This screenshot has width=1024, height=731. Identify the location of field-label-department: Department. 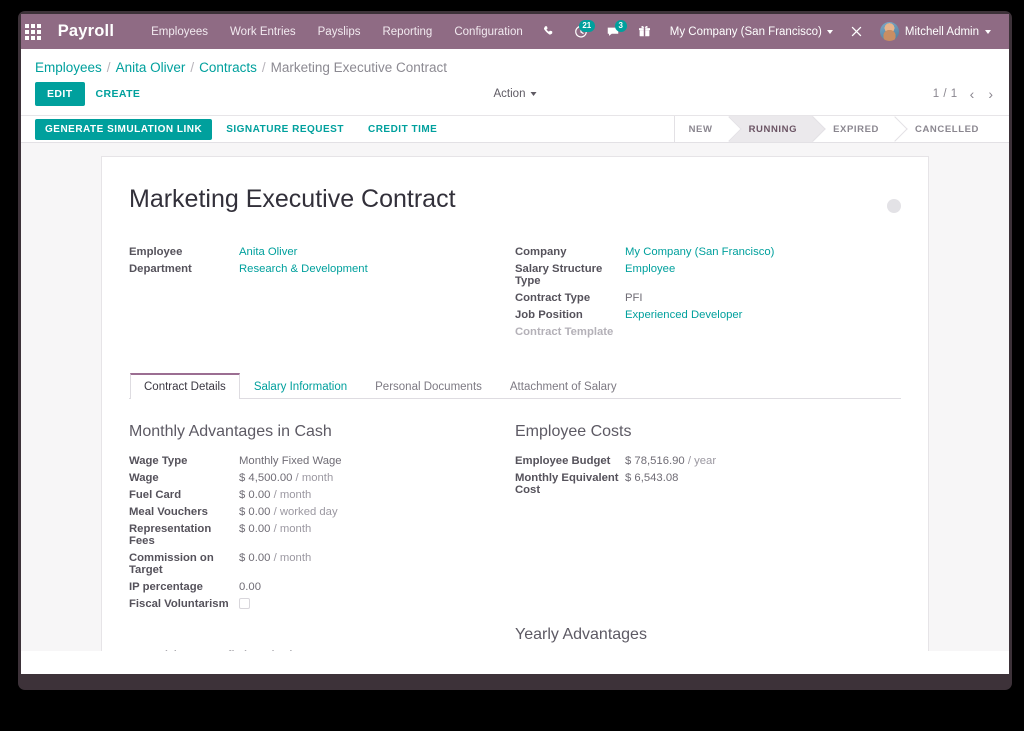
(160, 268).